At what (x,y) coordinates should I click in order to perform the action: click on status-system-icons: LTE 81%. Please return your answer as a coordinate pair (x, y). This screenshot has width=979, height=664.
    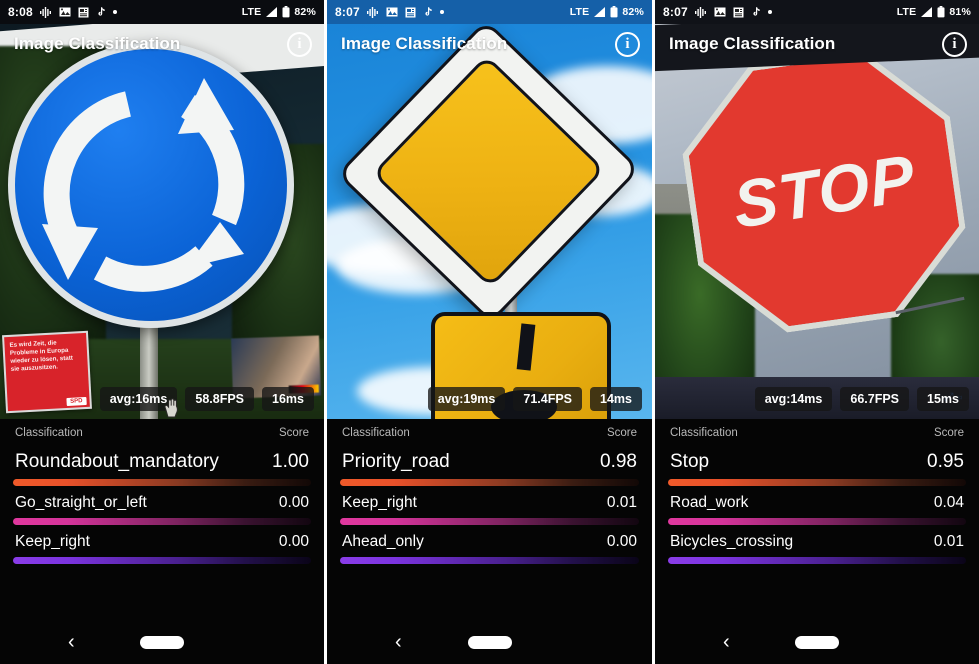
    Looking at the image, I should click on (934, 12).